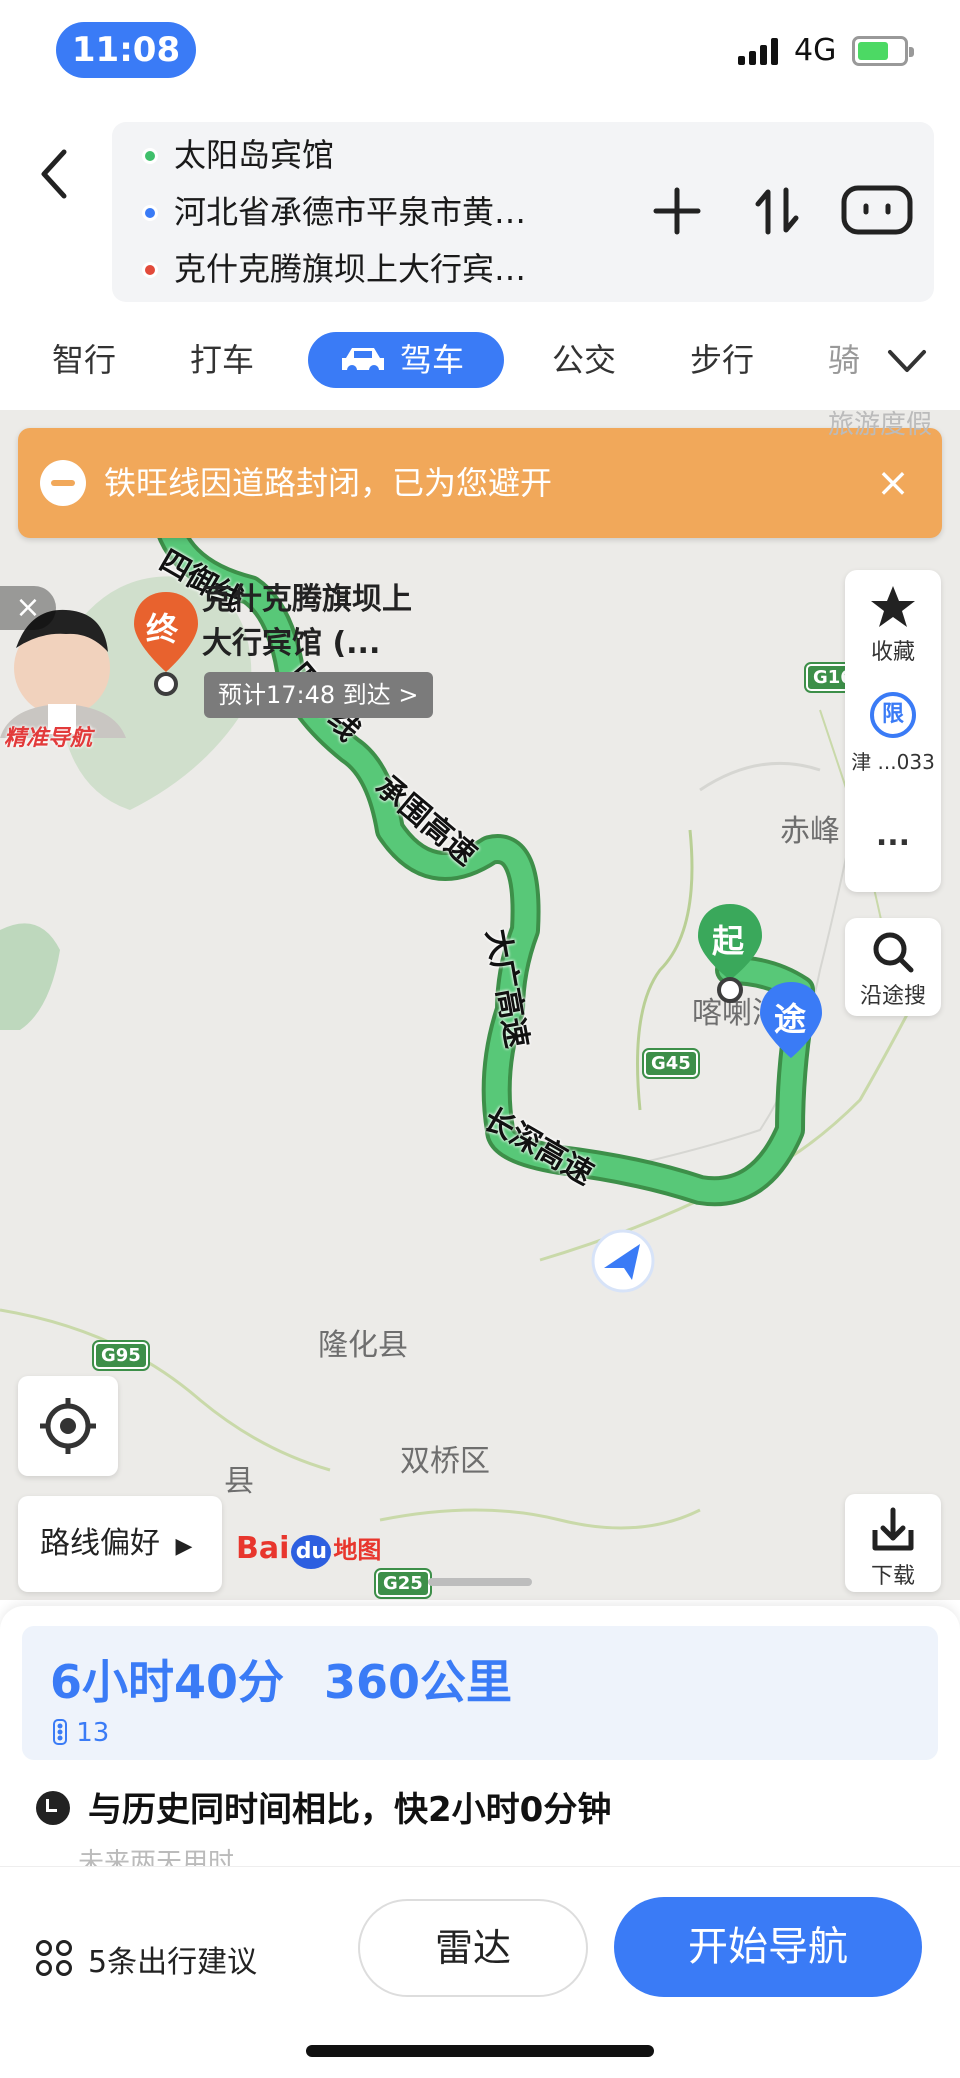 The height and width of the screenshot is (2078, 960). I want to click on travel-suggestions-label: 5条出行建议, so click(173, 1962).